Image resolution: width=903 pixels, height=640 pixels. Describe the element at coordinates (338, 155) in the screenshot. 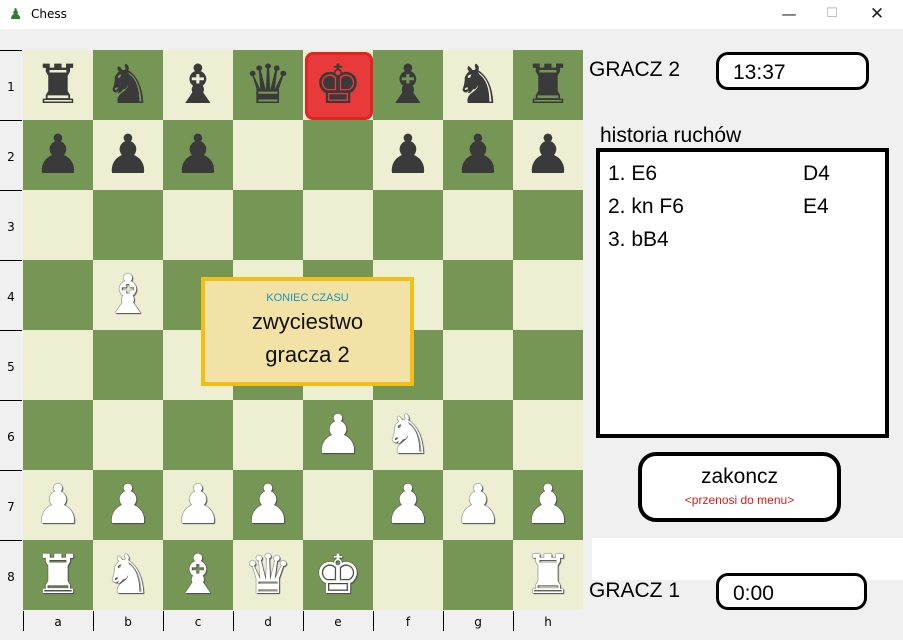

I see `square-e2` at that location.